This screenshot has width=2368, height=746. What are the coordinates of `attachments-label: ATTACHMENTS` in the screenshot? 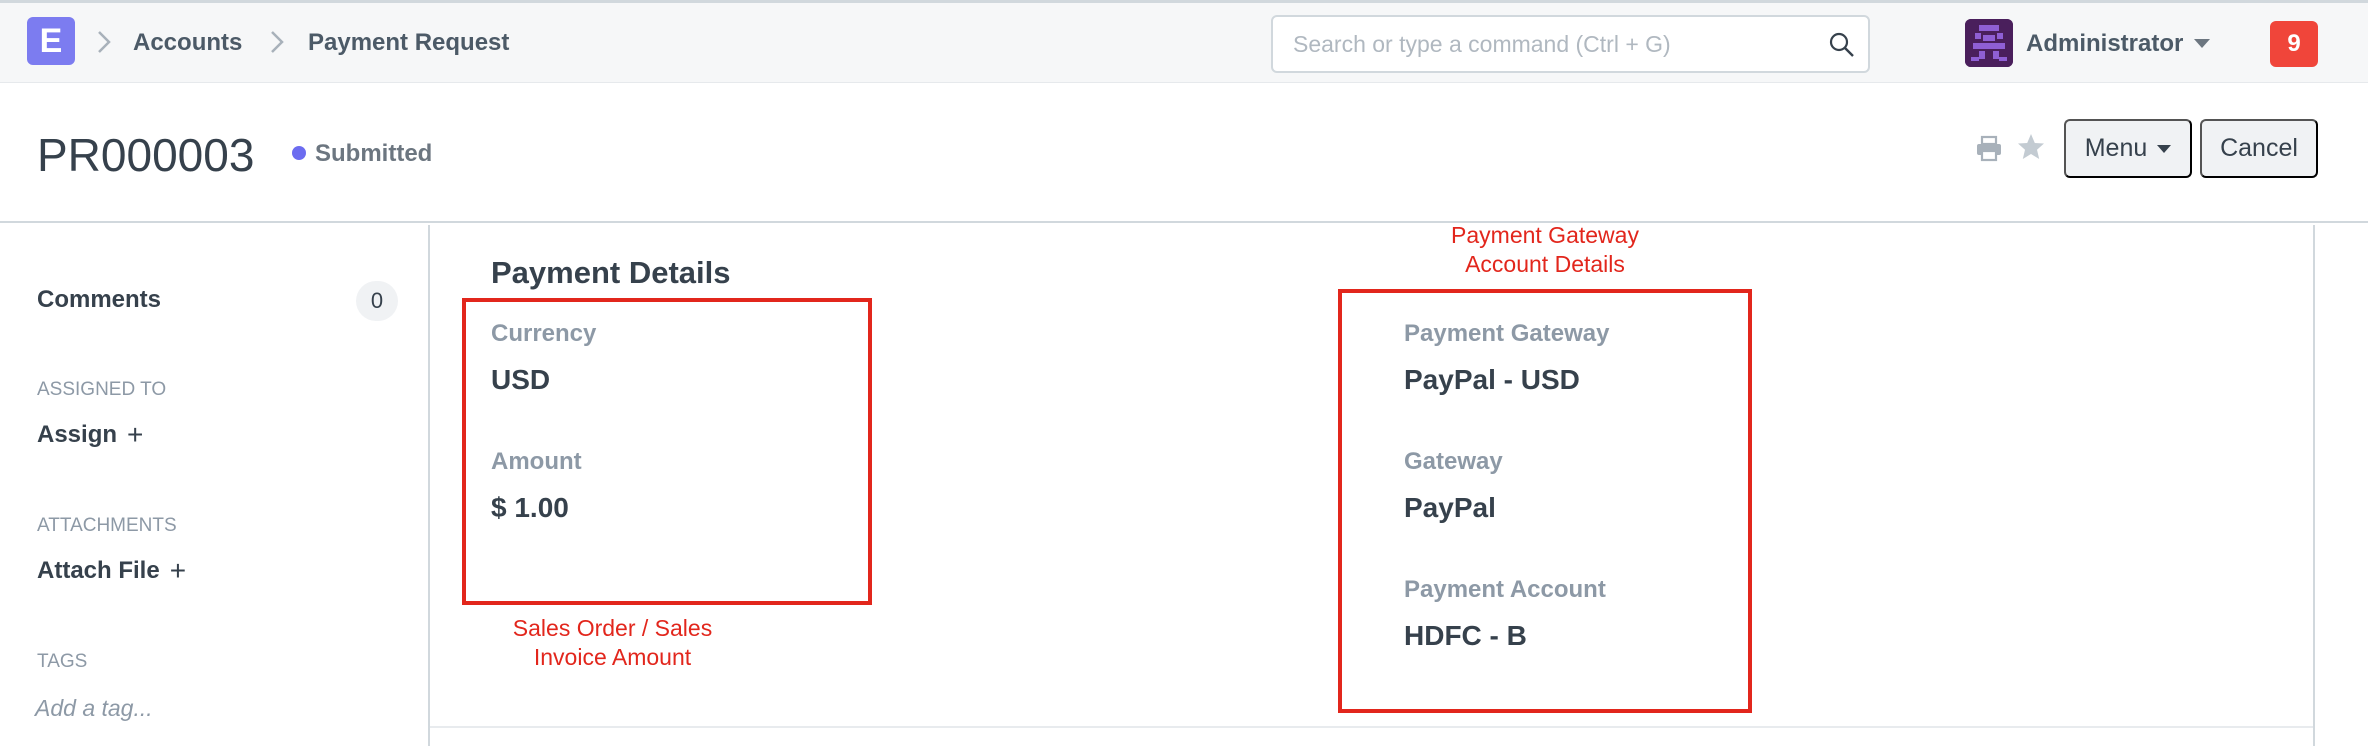 It's located at (107, 525).